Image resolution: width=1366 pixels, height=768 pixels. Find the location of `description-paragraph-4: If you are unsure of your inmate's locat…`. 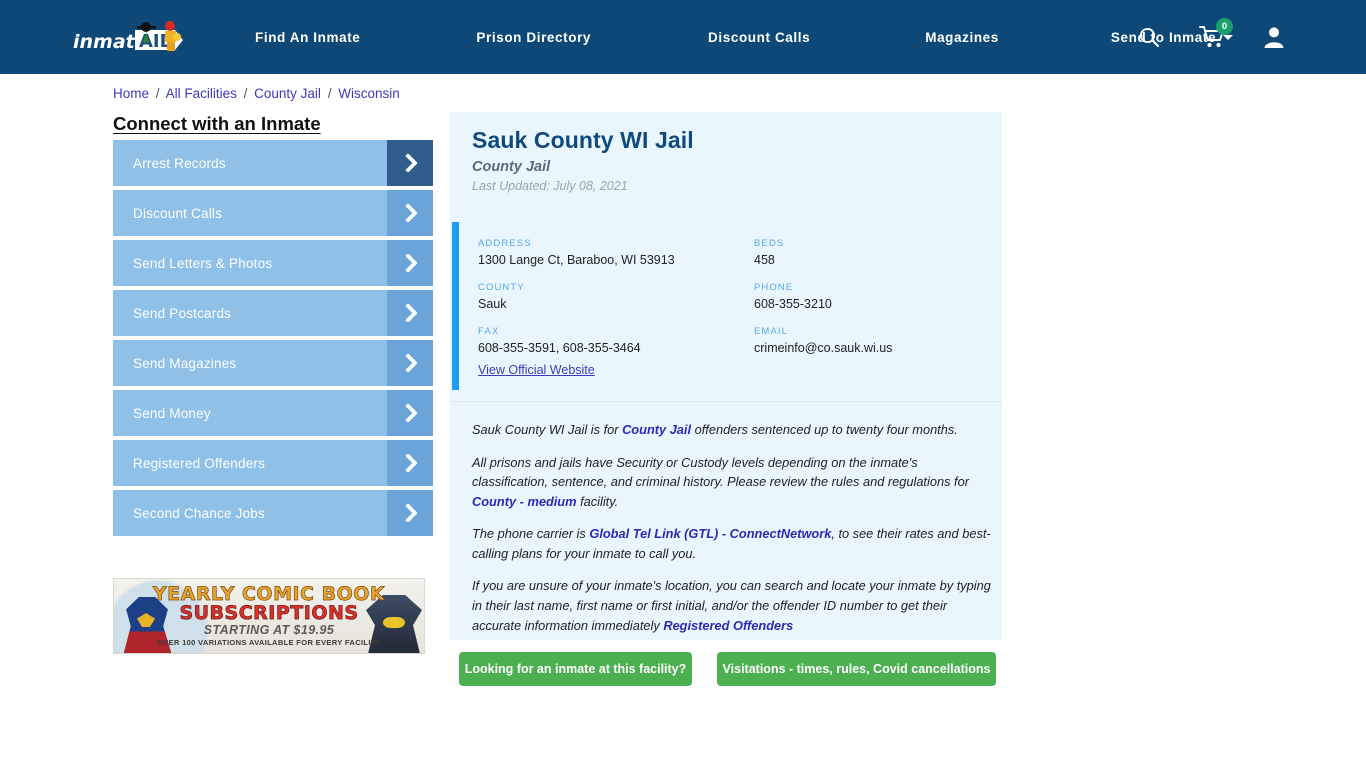

description-paragraph-4: If you are unsure of your inmate's locat… is located at coordinates (732, 605).